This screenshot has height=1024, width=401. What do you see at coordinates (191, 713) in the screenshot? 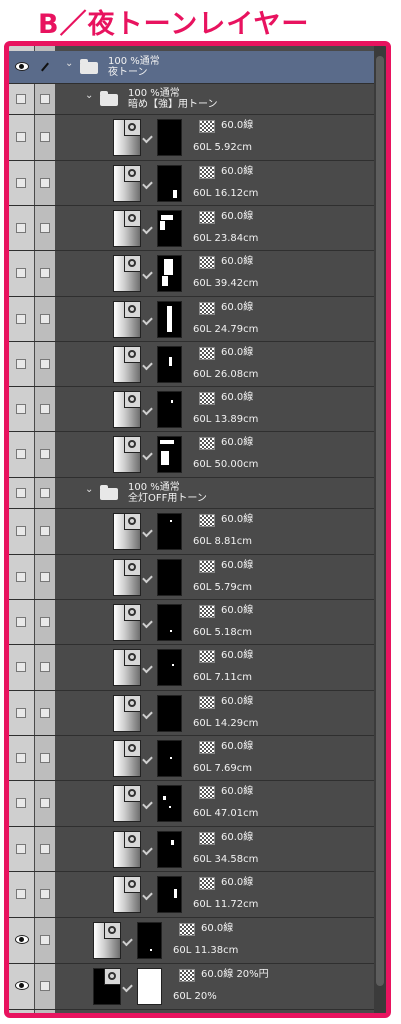
I see `layer-row: 60.0線 60L 14.29cm` at bounding box center [191, 713].